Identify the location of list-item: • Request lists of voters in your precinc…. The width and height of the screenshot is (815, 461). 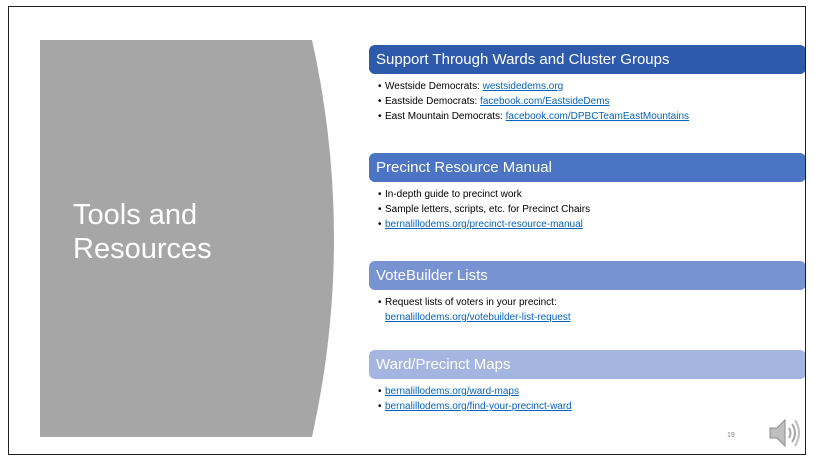
(591, 310).